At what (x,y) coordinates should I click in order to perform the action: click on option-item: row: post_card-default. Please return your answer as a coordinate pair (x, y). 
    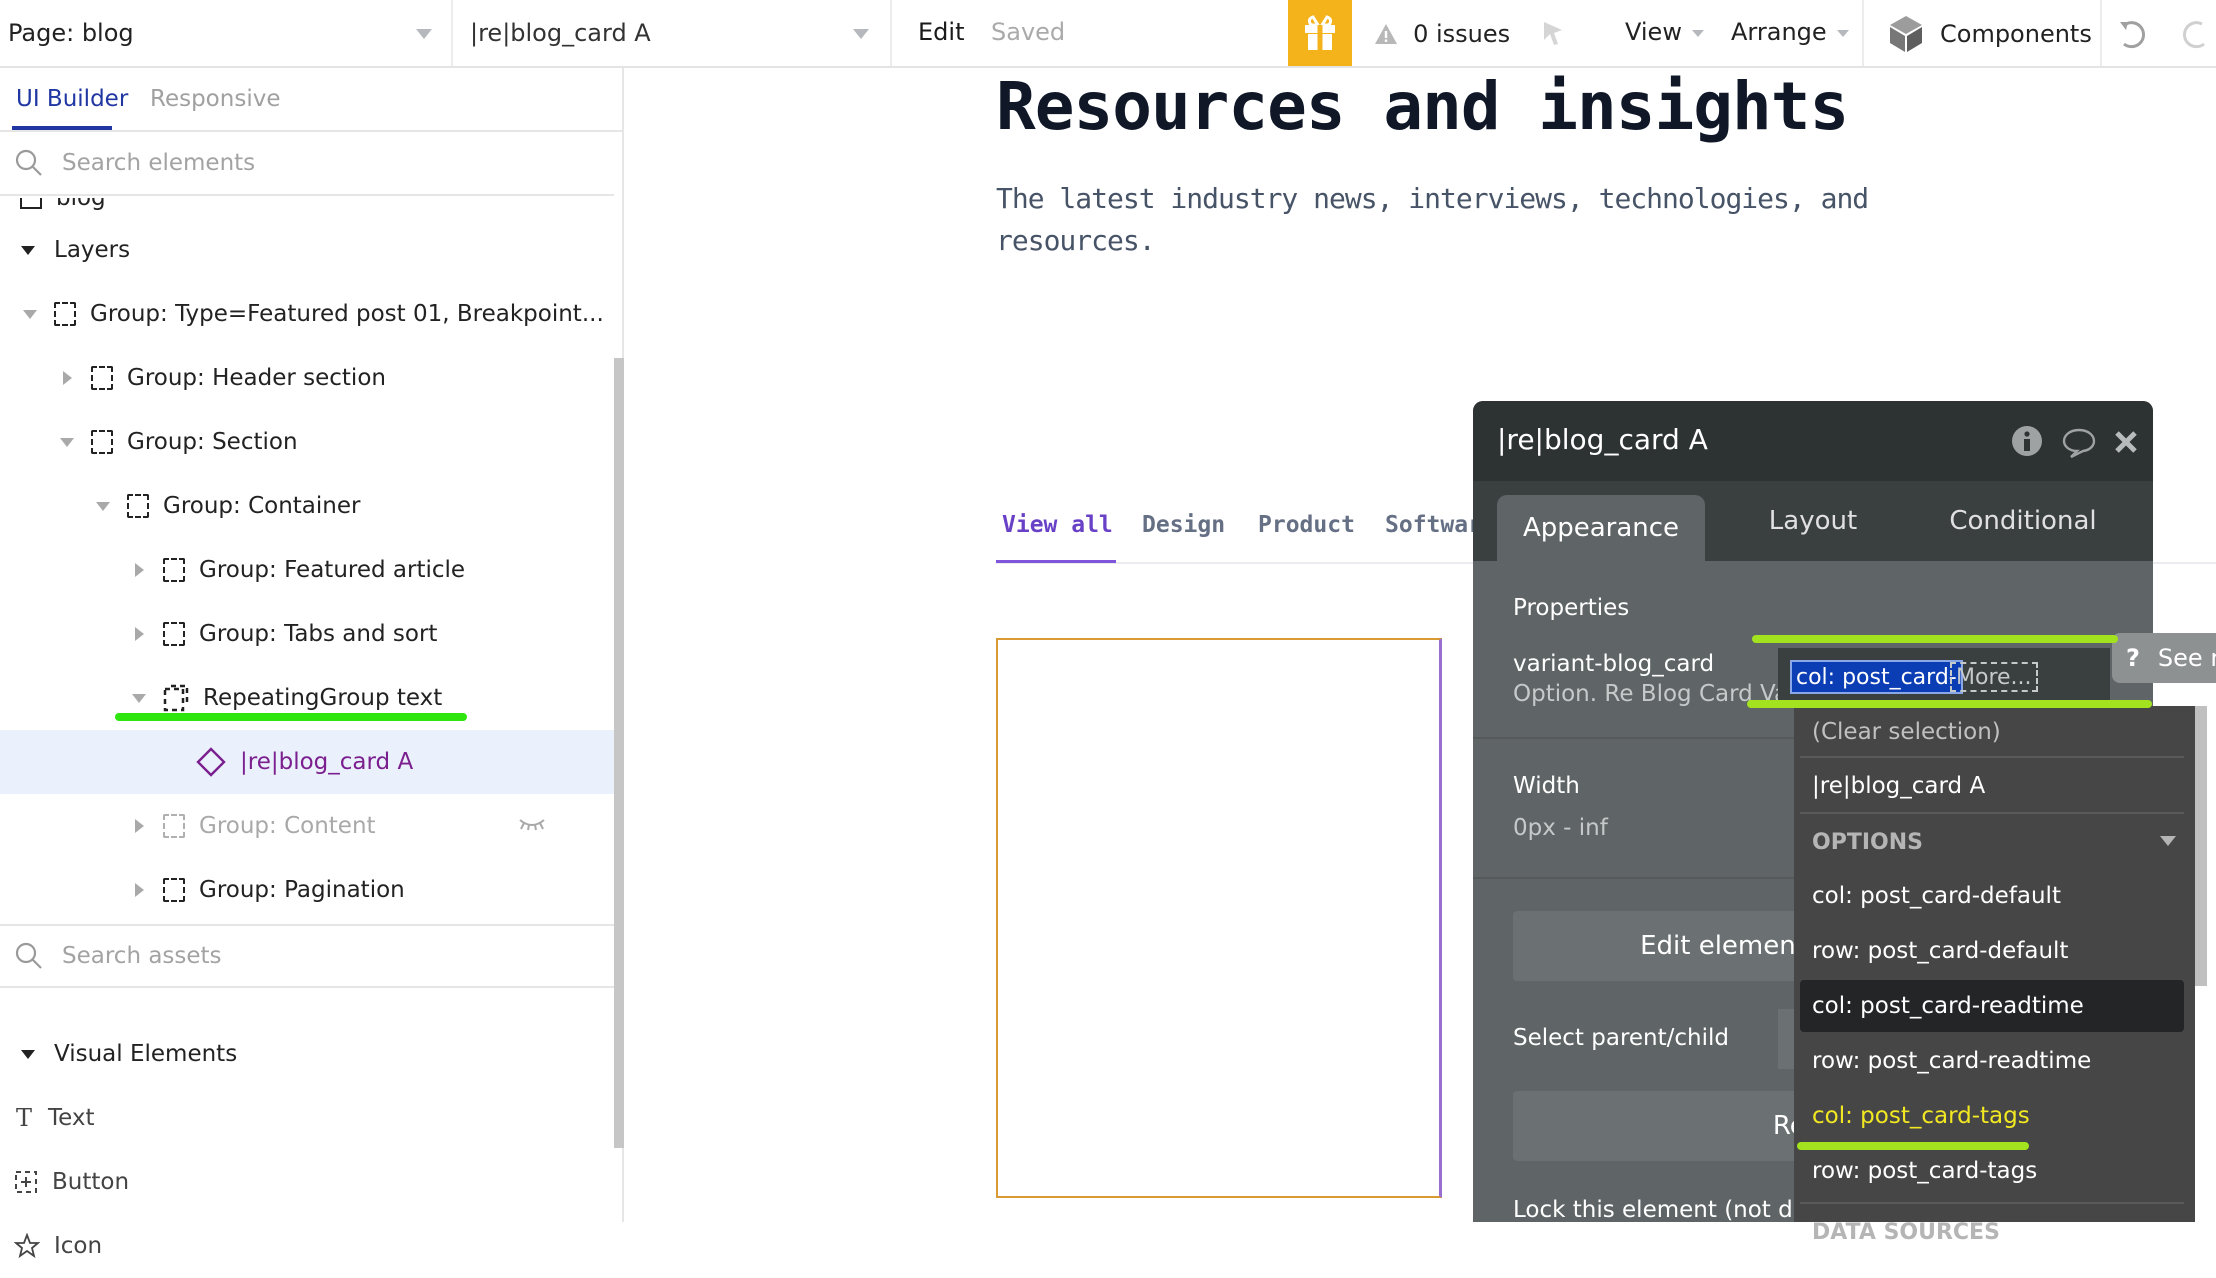
    Looking at the image, I should click on (1992, 951).